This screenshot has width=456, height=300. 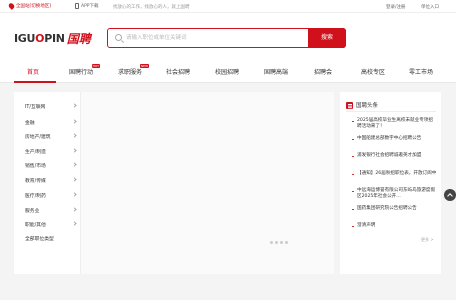 What do you see at coordinates (35, 225) in the screenshot?
I see `category-label: 职能/其他` at bounding box center [35, 225].